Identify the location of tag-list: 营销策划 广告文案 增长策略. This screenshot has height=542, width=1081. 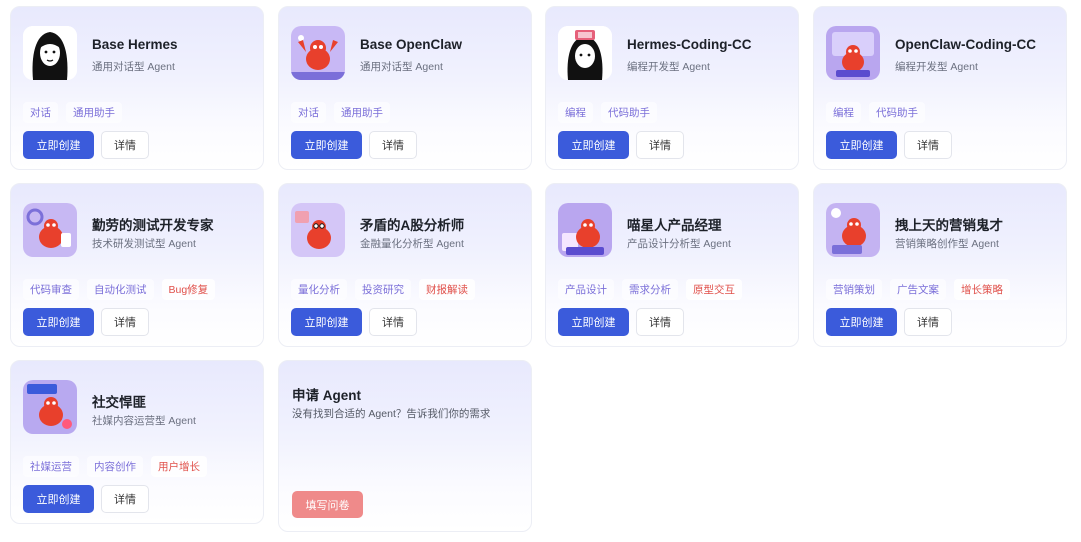
(918, 289).